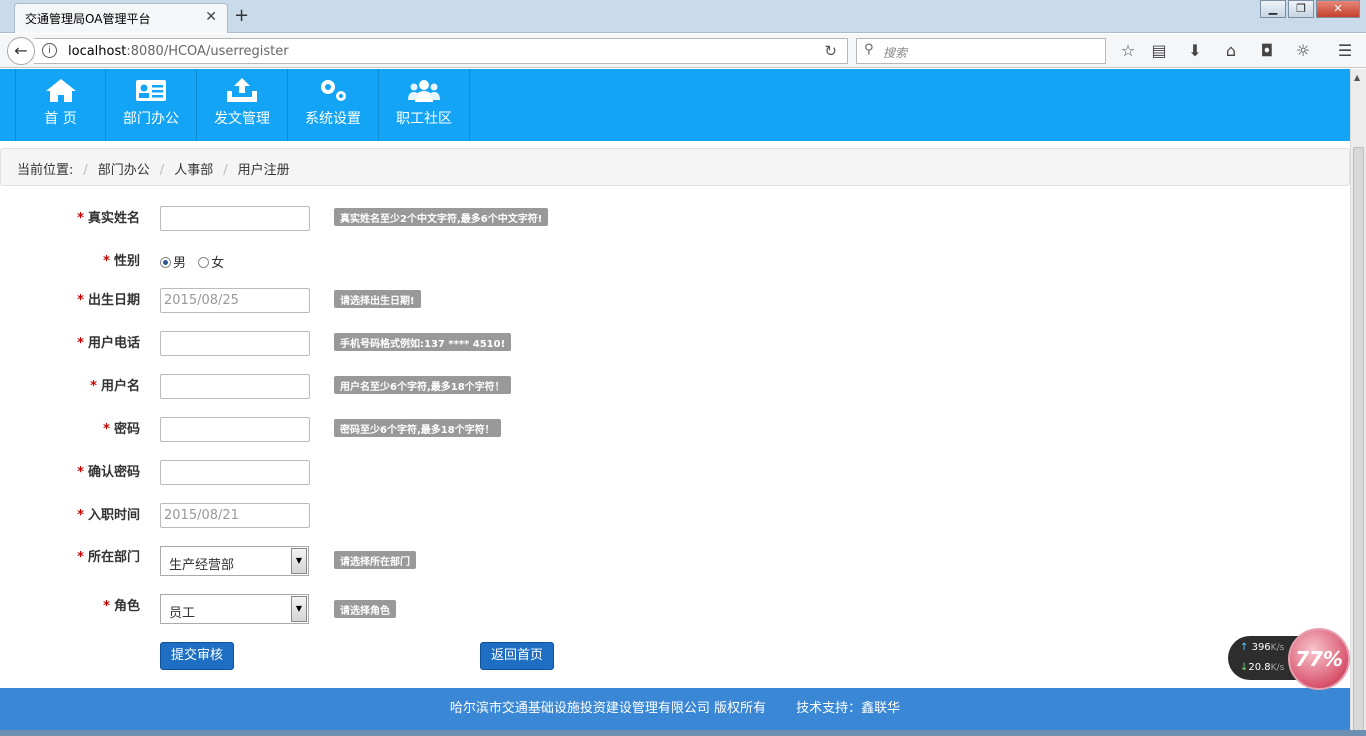 The width and height of the screenshot is (1366, 736). Describe the element at coordinates (88, 19) in the screenshot. I see `tab-title: 交通管理局OA管理平台` at that location.